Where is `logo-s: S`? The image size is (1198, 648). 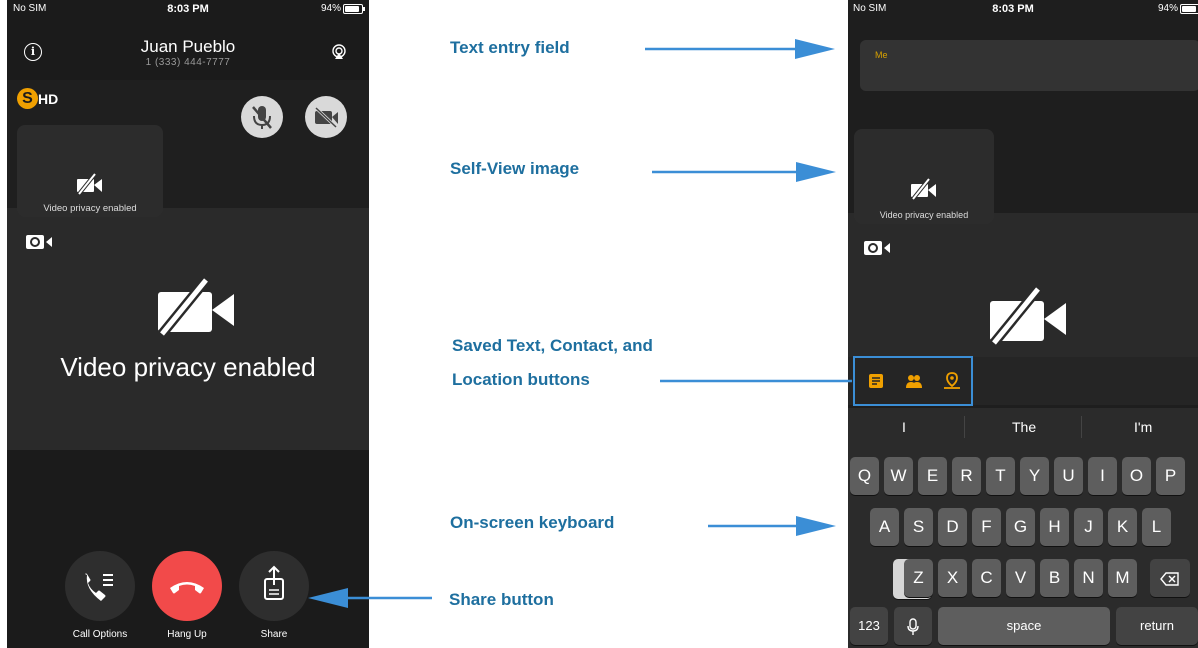 logo-s: S is located at coordinates (27, 98).